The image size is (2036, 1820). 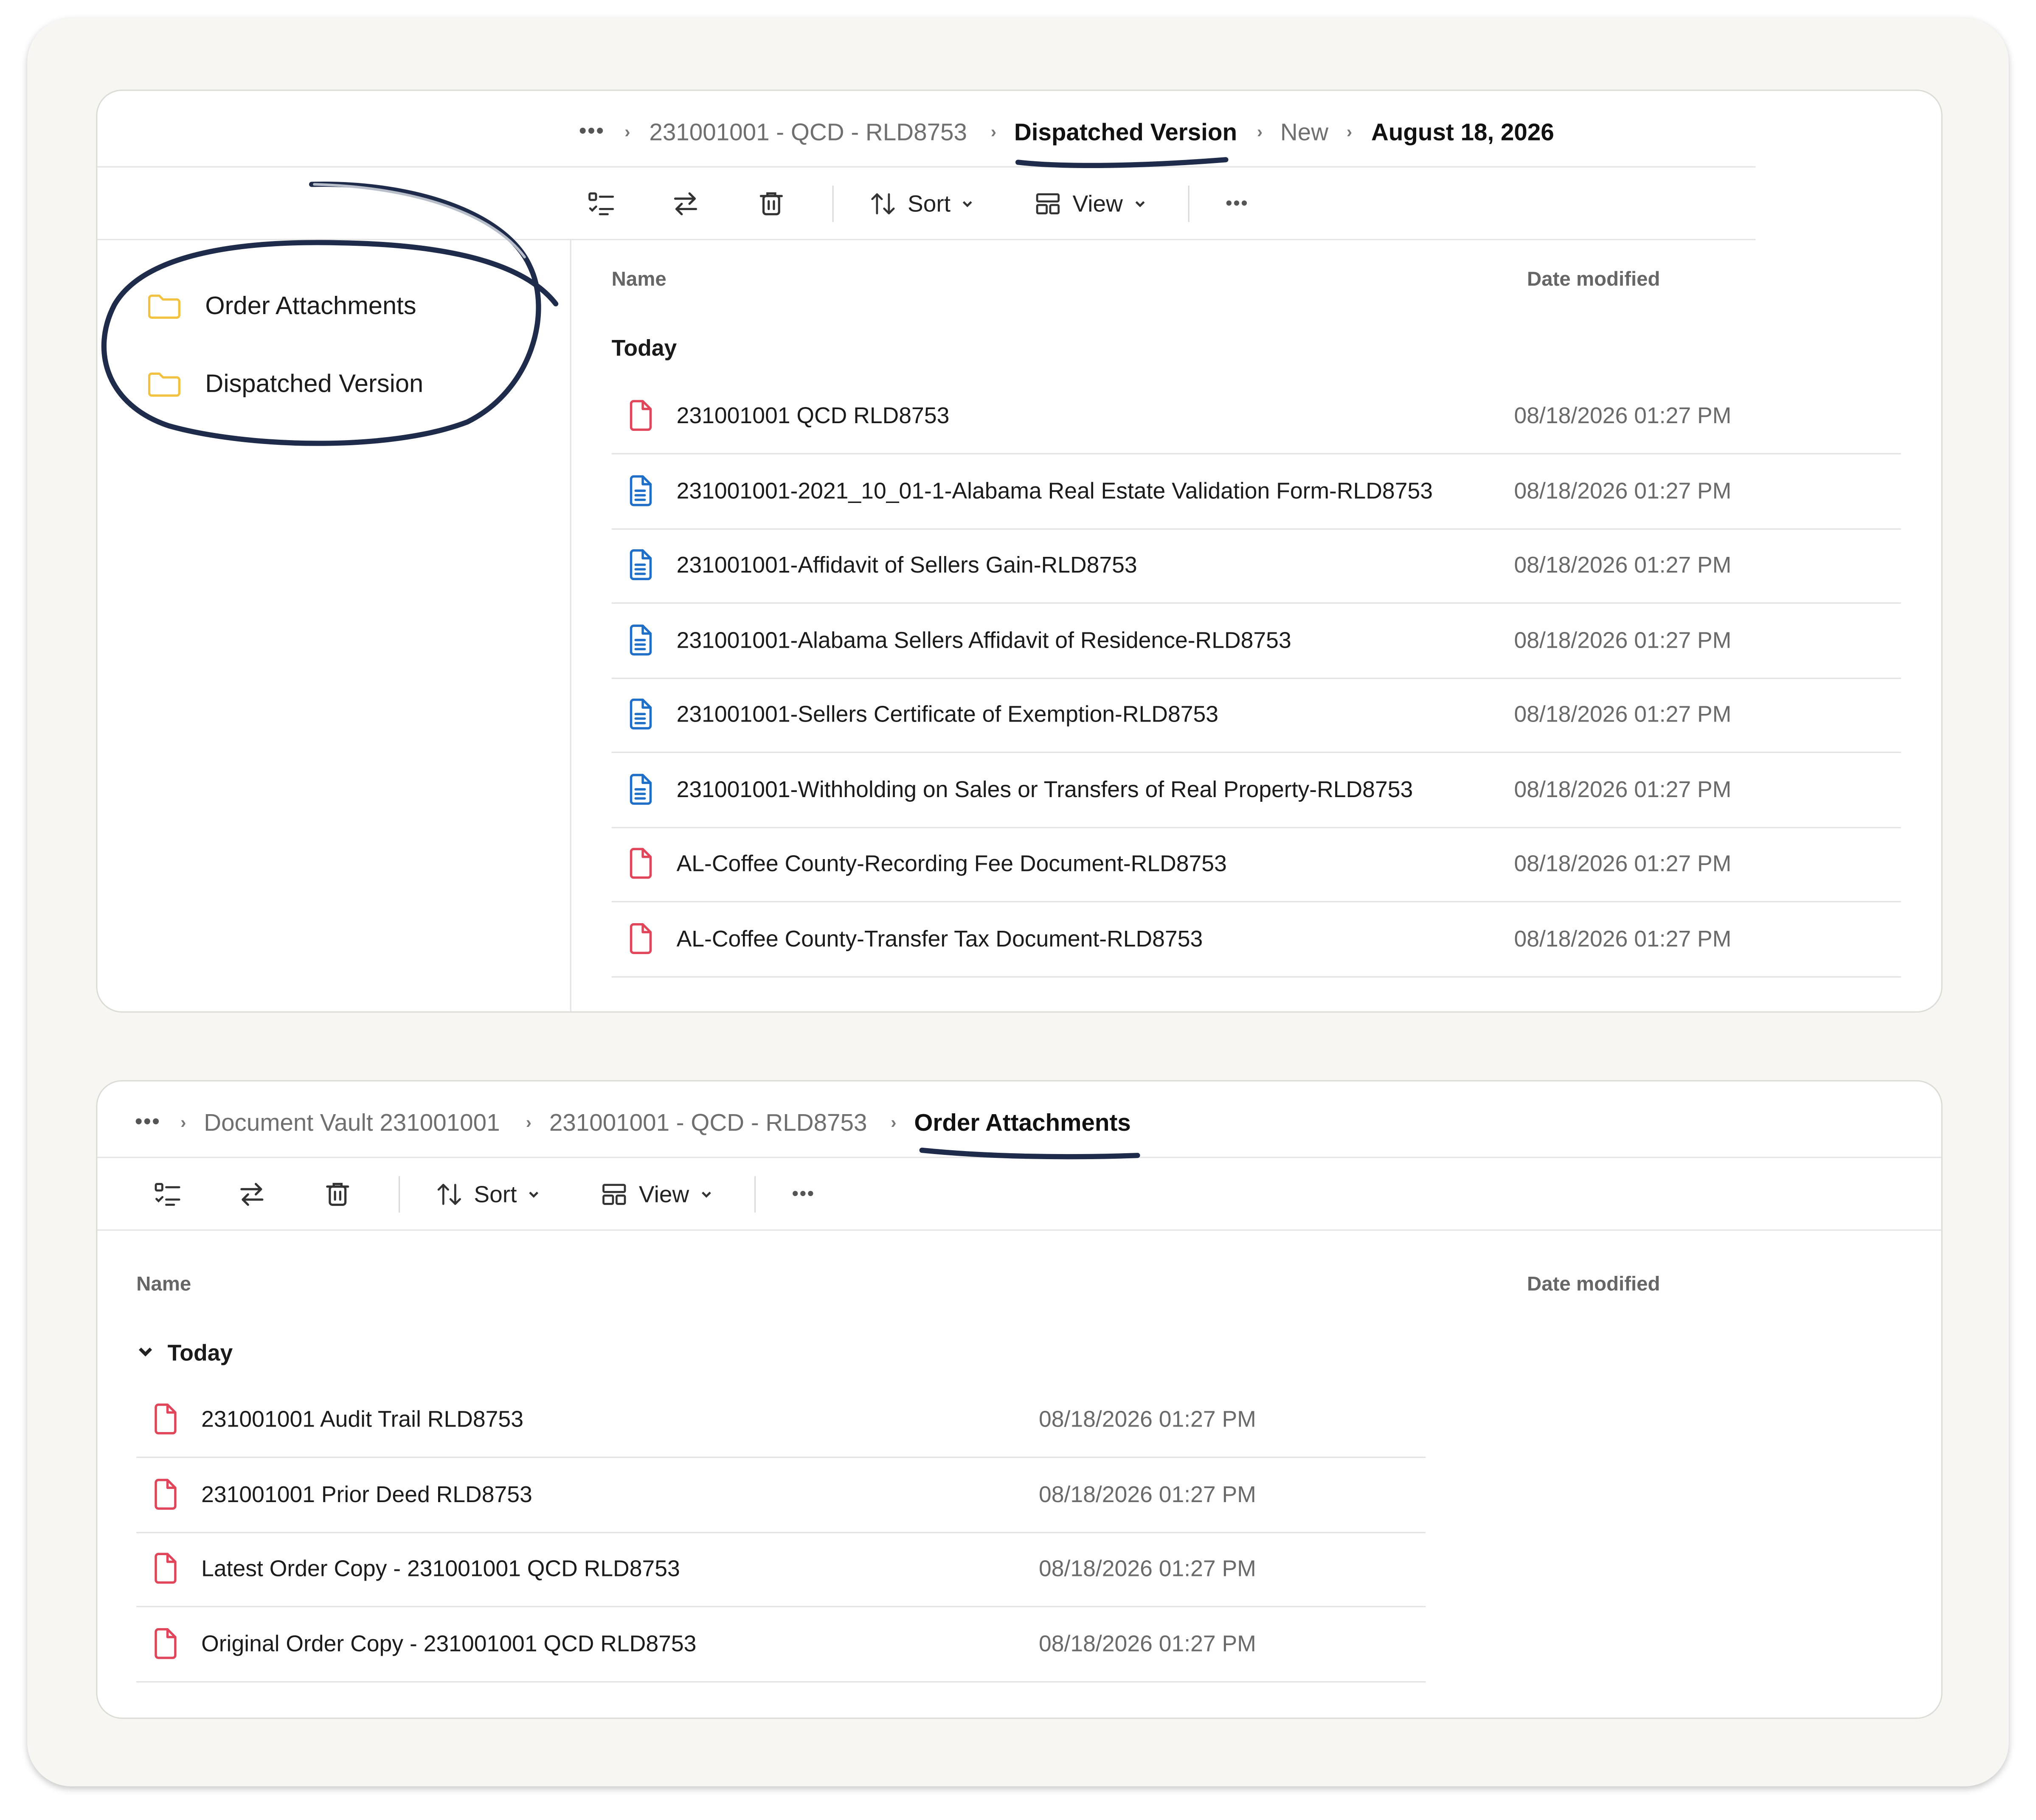 I want to click on breadcrumb-item-dispatched-version: Dispatched Version, so click(x=1125, y=132).